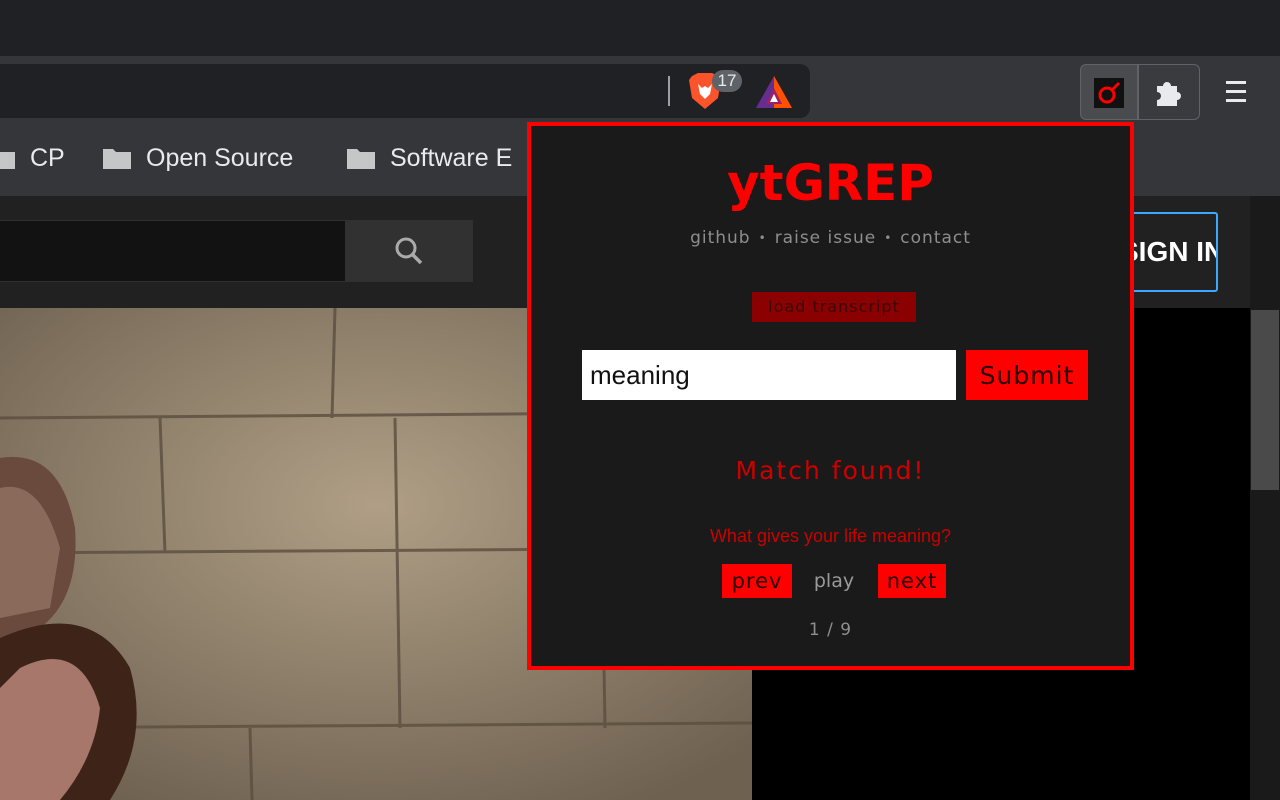  Describe the element at coordinates (830, 183) in the screenshot. I see `popup-title: ytGREP` at that location.